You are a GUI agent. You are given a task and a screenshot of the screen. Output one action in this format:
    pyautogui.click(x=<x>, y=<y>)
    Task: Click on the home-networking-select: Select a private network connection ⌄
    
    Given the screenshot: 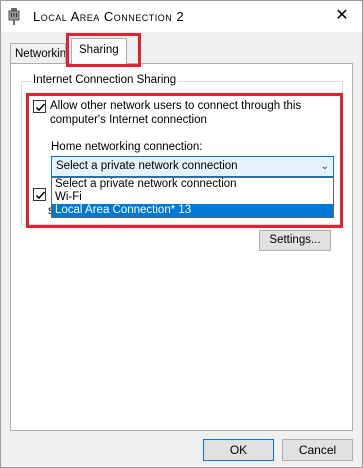 What is the action you would take?
    pyautogui.click(x=192, y=166)
    